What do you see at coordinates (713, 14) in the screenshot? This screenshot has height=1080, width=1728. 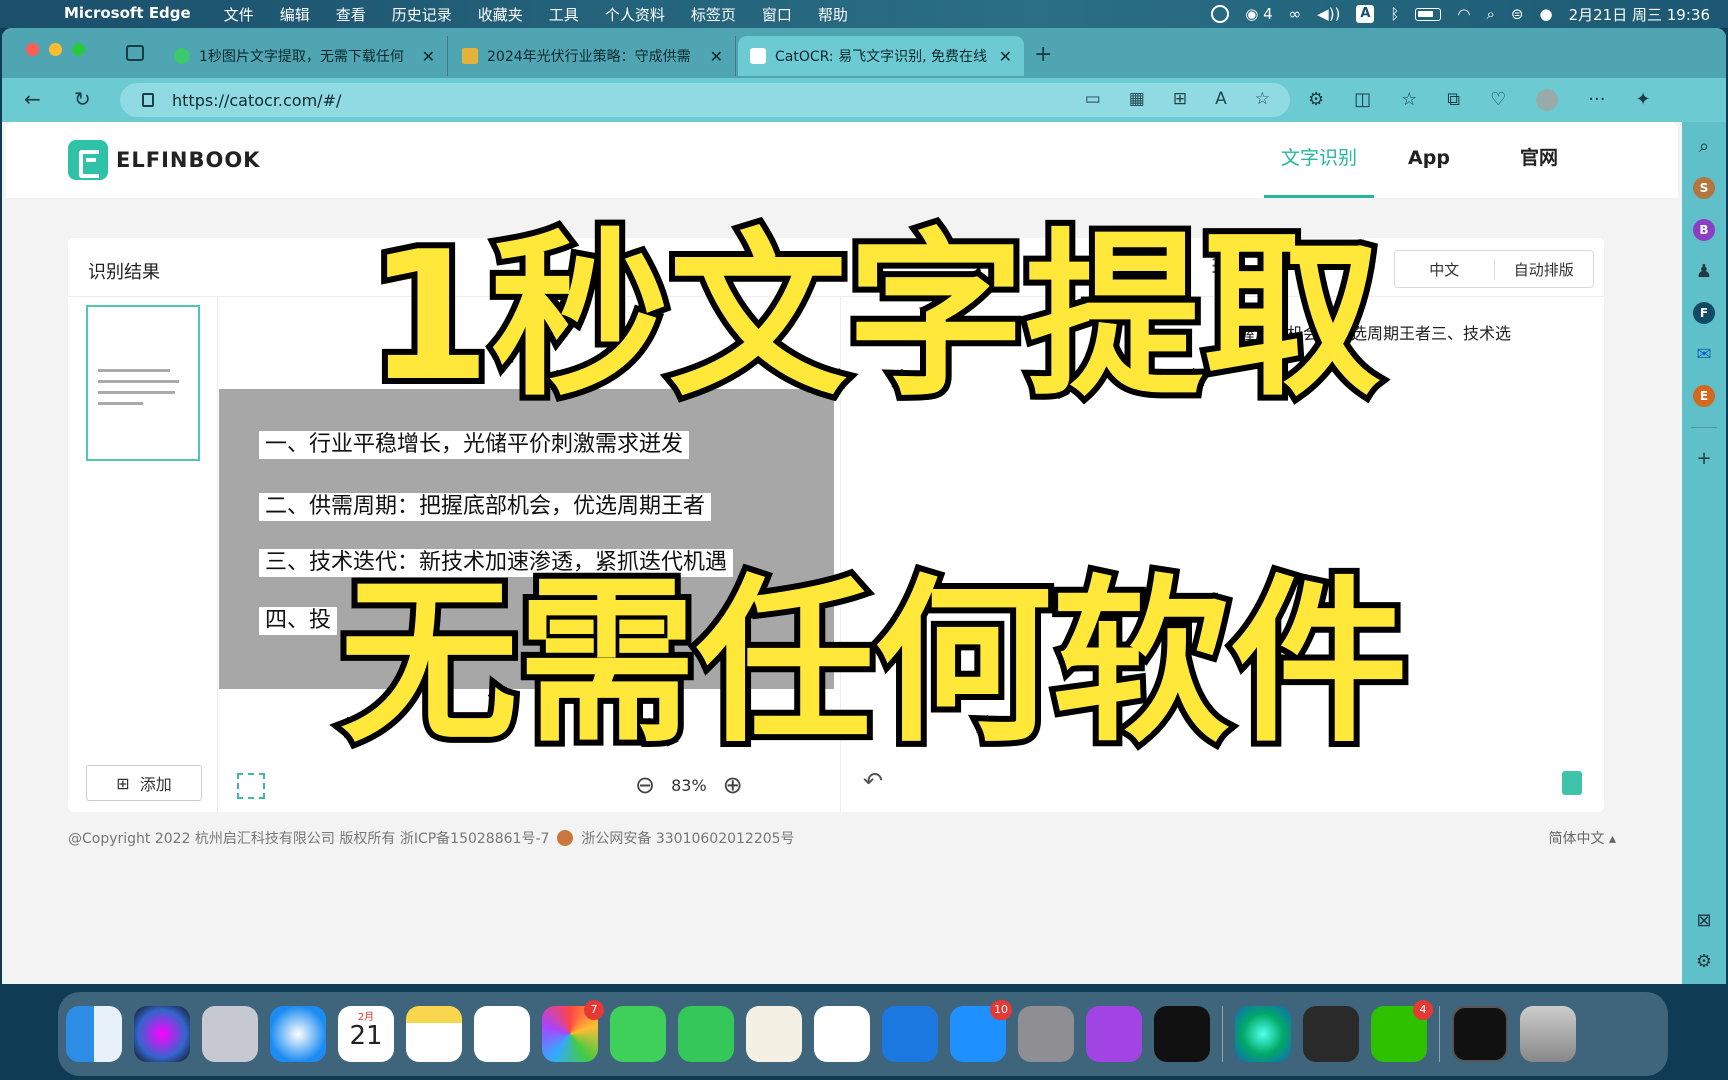 I see `menu-tabs: 标签页` at bounding box center [713, 14].